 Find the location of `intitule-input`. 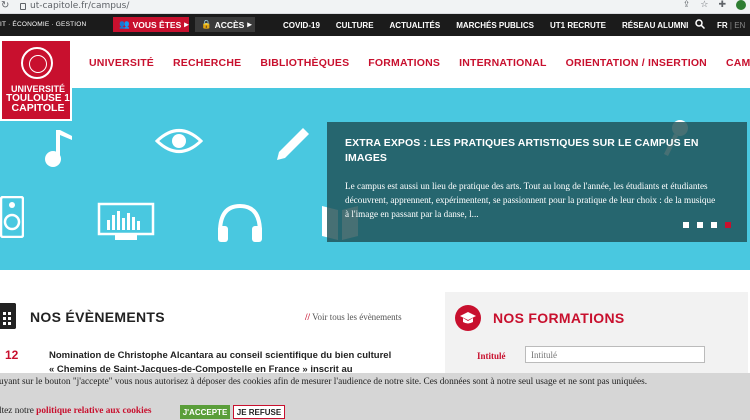

intitule-input is located at coordinates (615, 354).